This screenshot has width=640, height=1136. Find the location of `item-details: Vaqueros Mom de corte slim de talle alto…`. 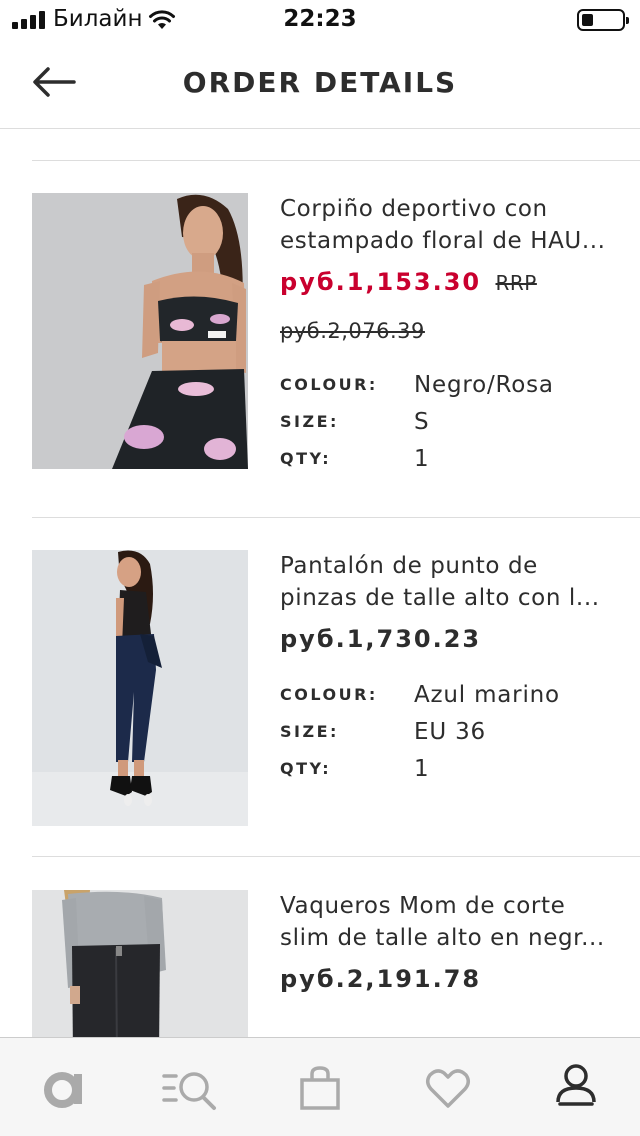

item-details: Vaqueros Mom de corte slim de talle alto… is located at coordinates (452, 943).